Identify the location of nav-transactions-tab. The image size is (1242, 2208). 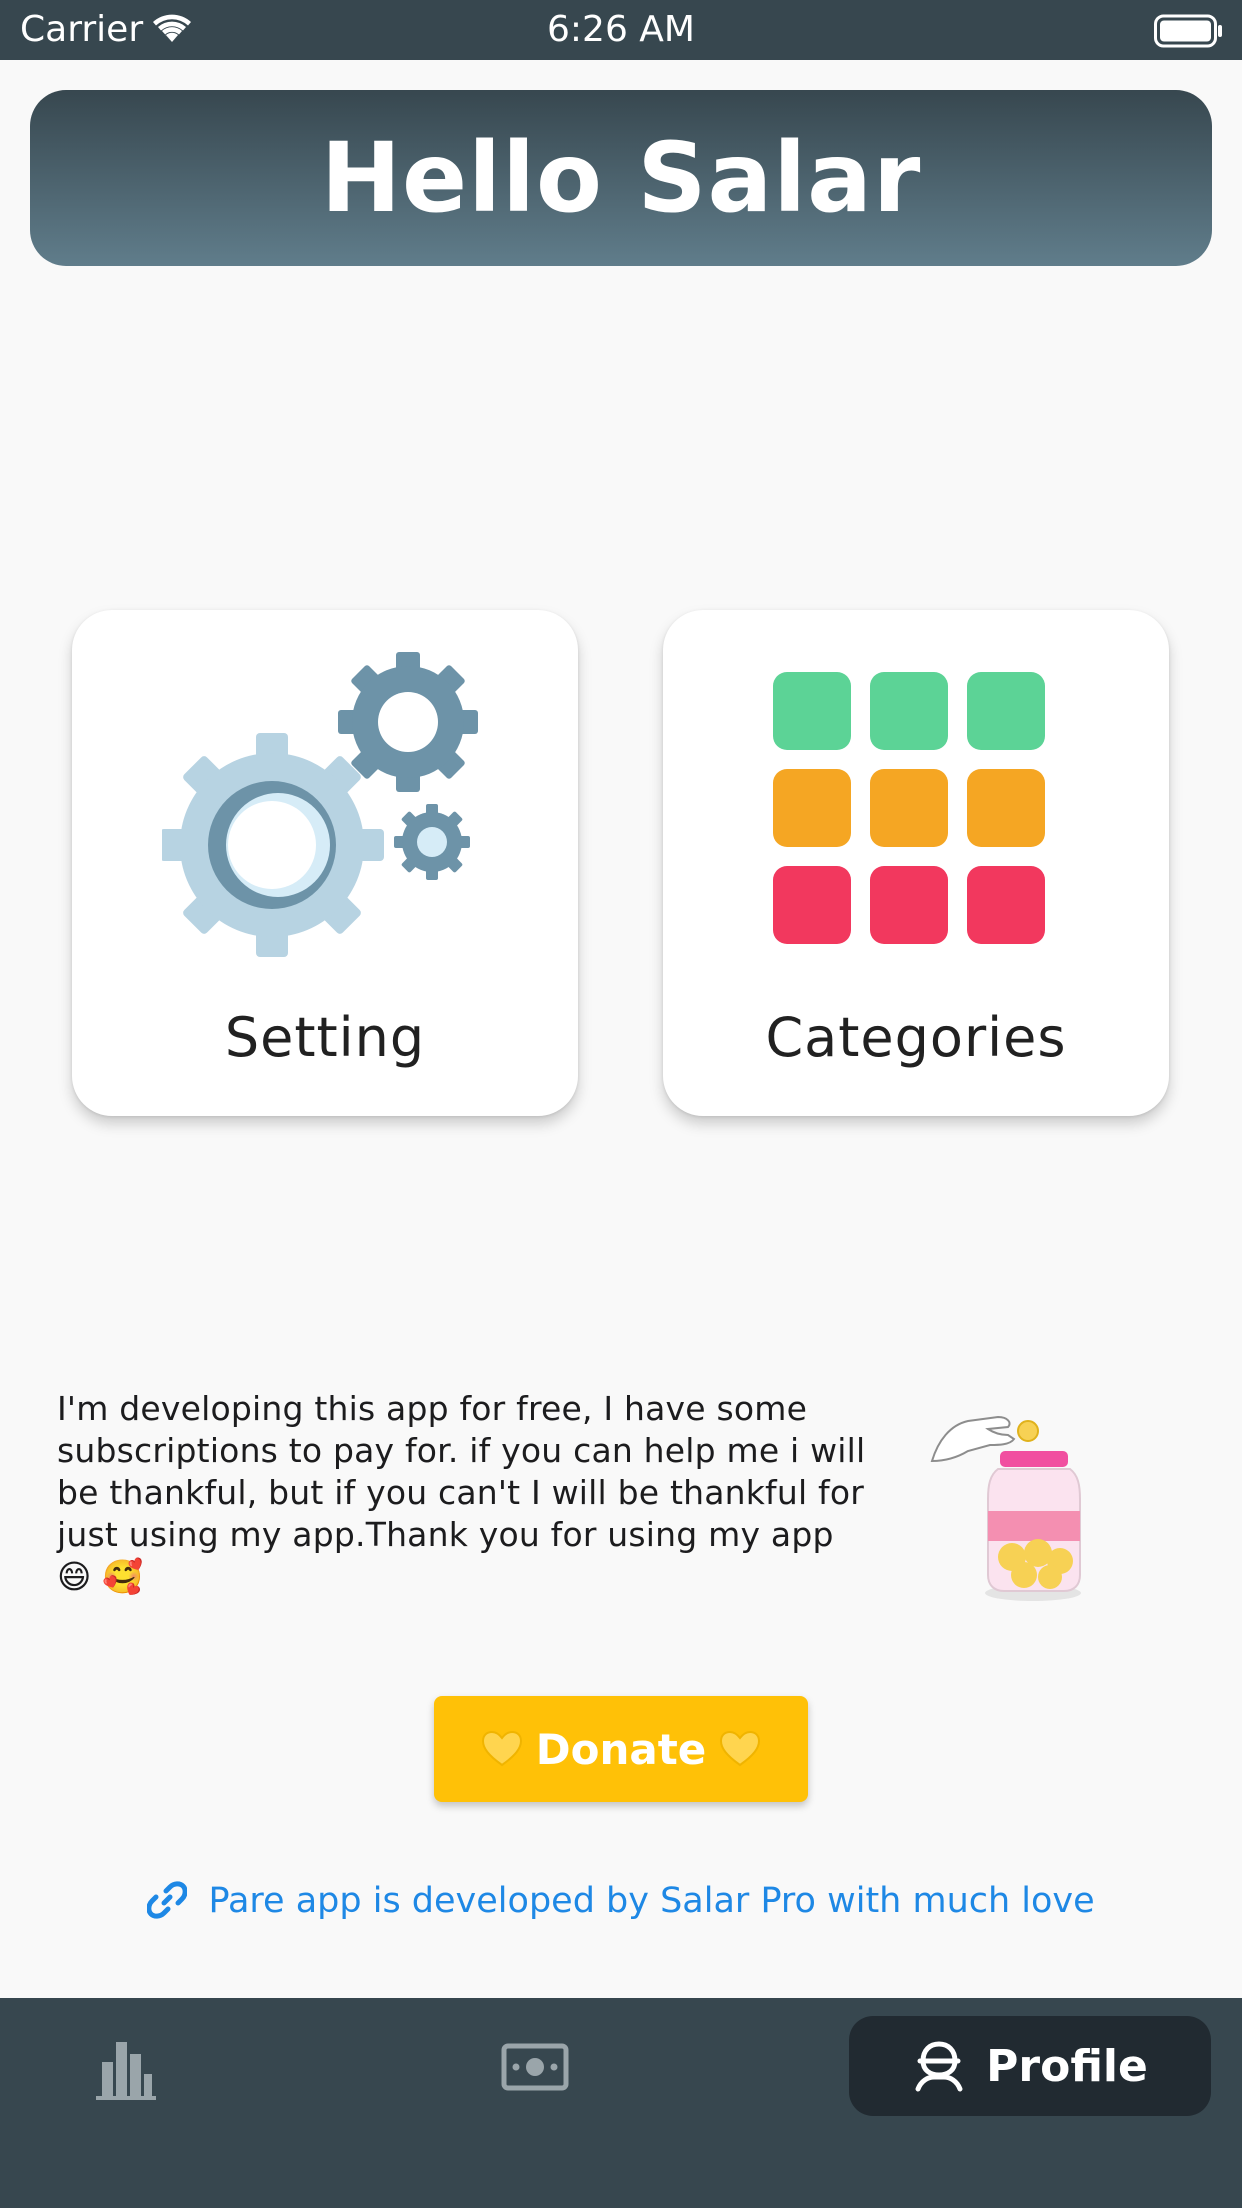
(535, 2068).